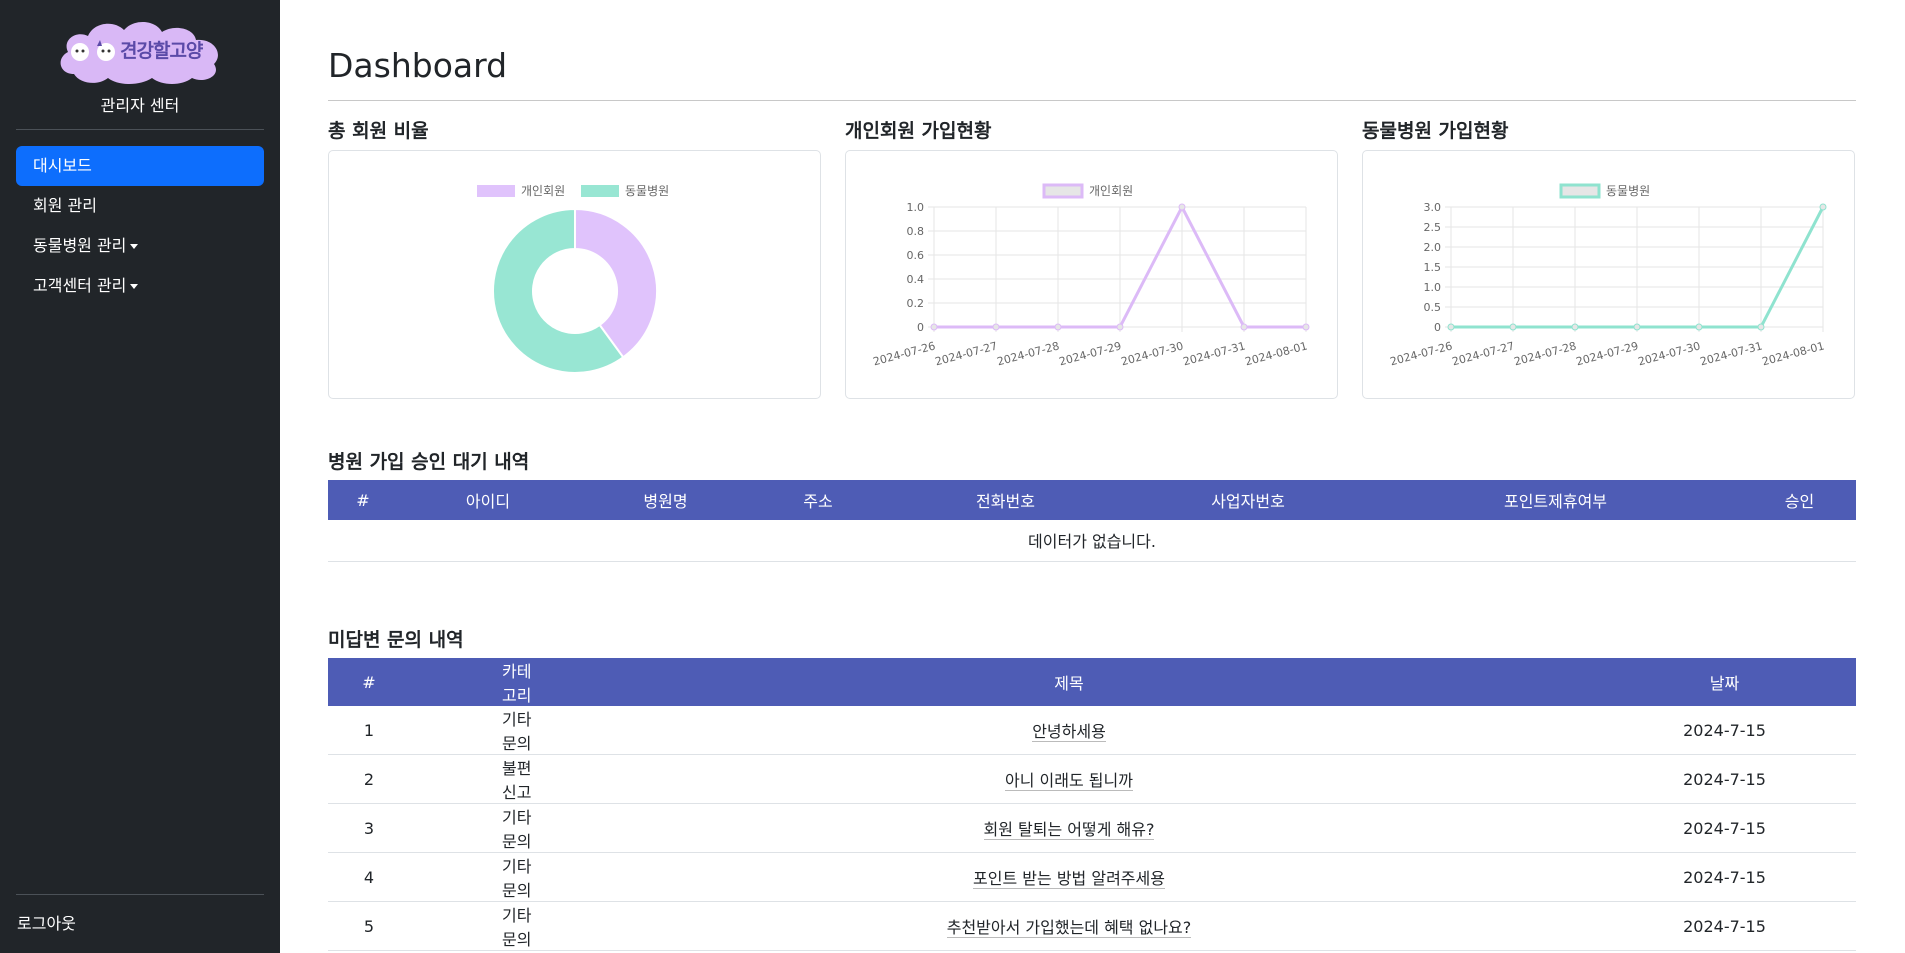 This screenshot has width=1905, height=953. What do you see at coordinates (369, 877) in the screenshot?
I see `inquiry-no: 4` at bounding box center [369, 877].